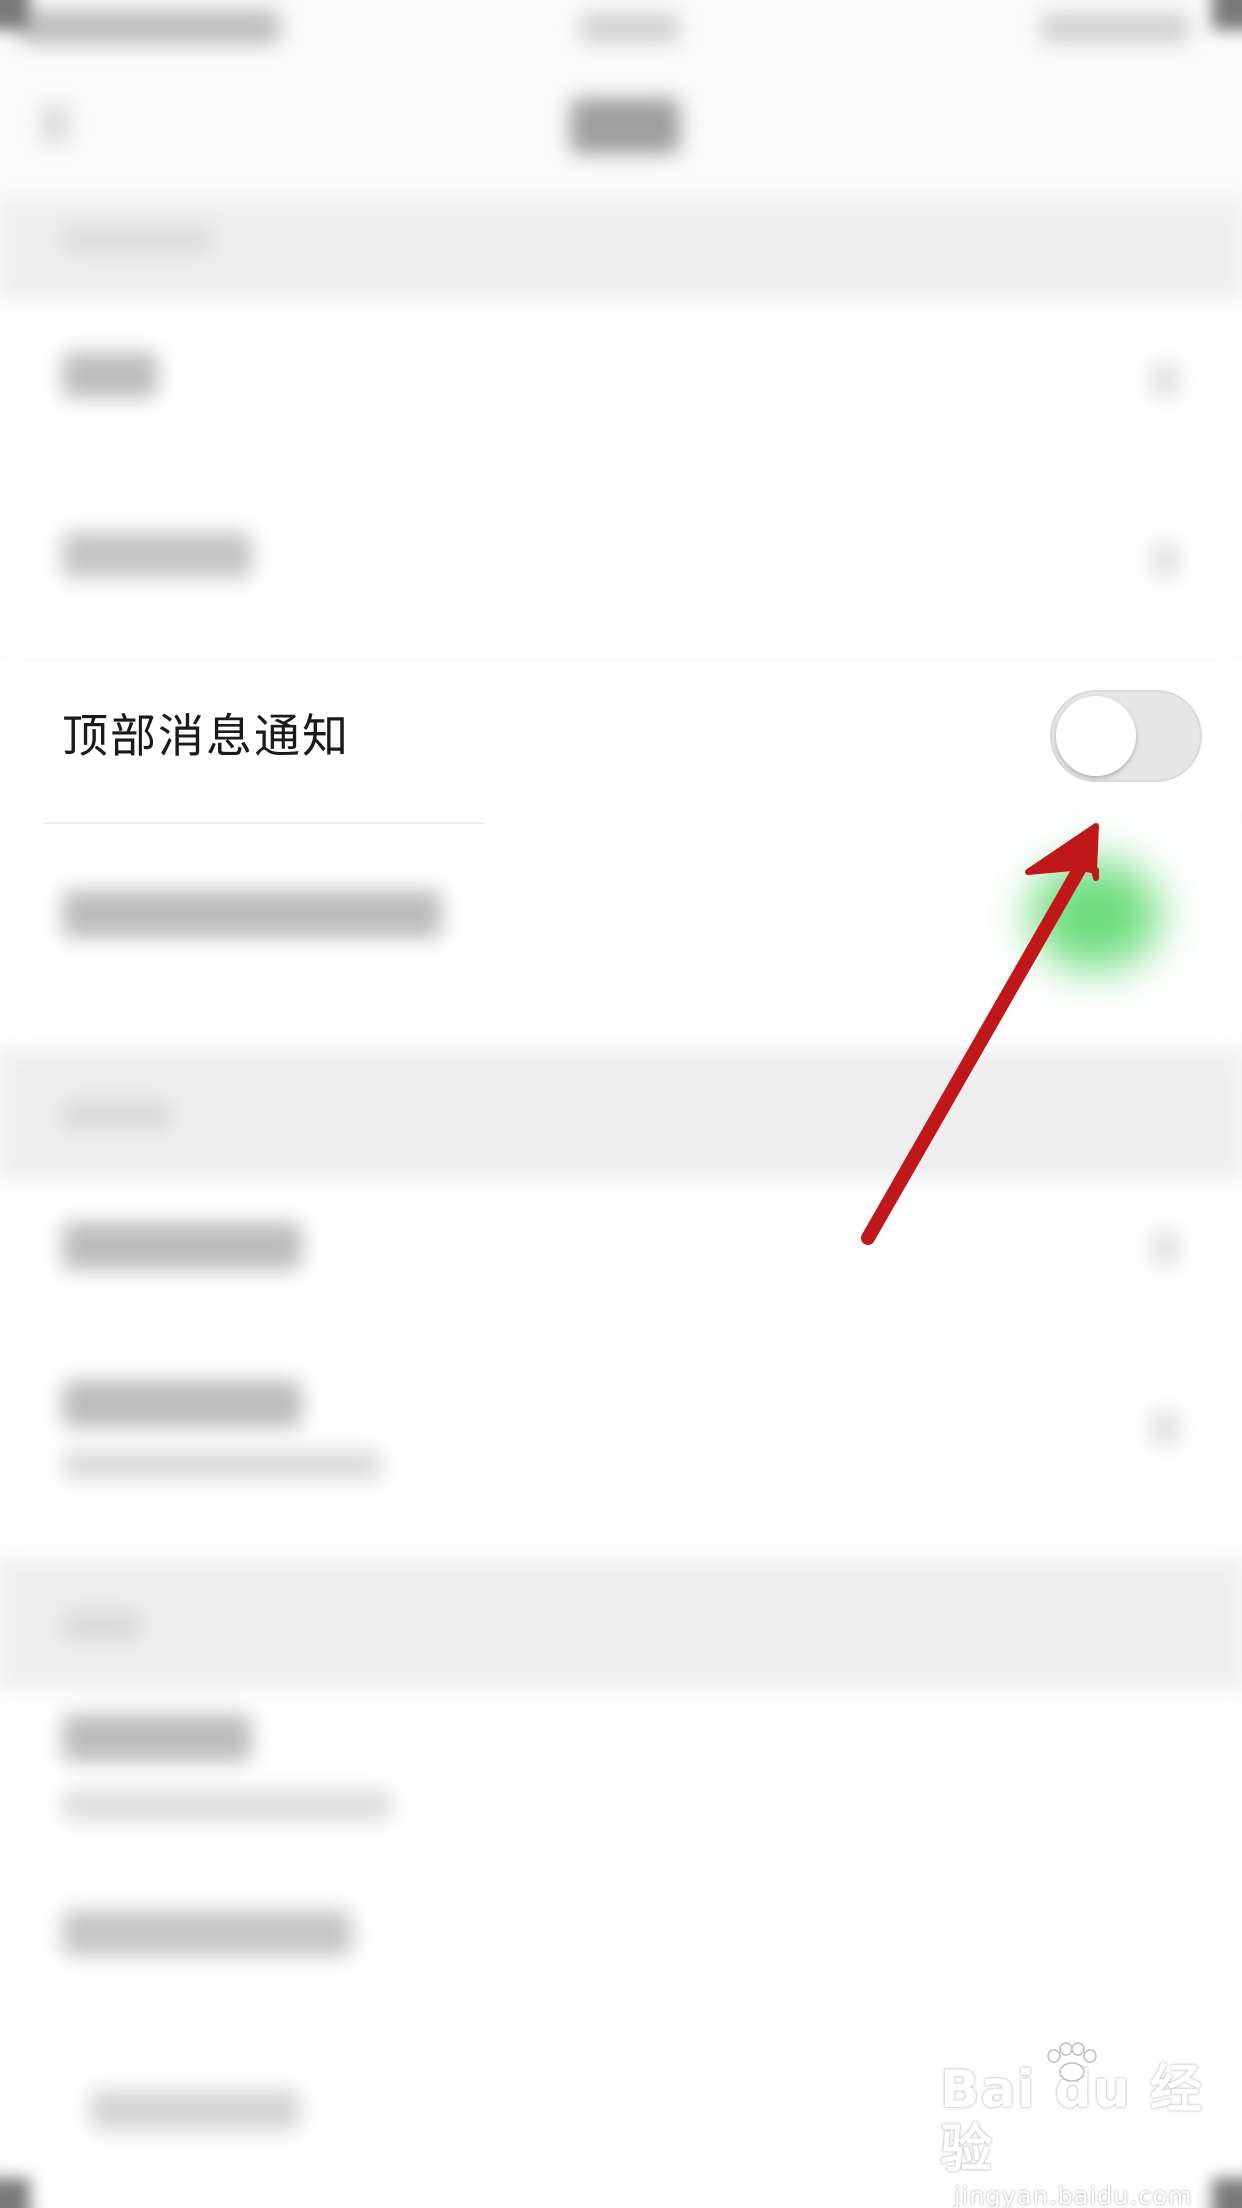 This screenshot has height=2208, width=1242. I want to click on annotation-arrow, so click(980, 1034).